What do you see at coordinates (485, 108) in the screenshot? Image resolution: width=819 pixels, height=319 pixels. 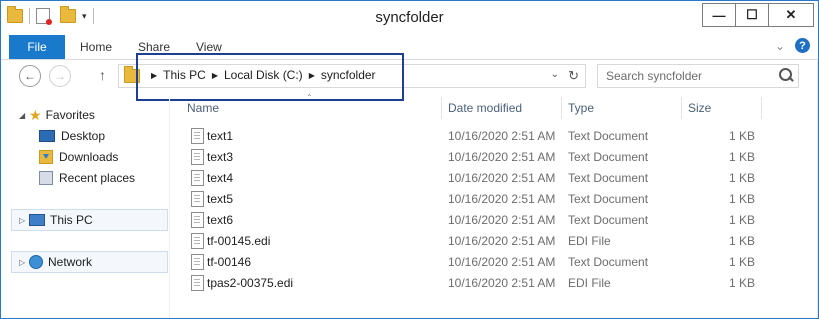 I see `column-header-date: Date modified` at bounding box center [485, 108].